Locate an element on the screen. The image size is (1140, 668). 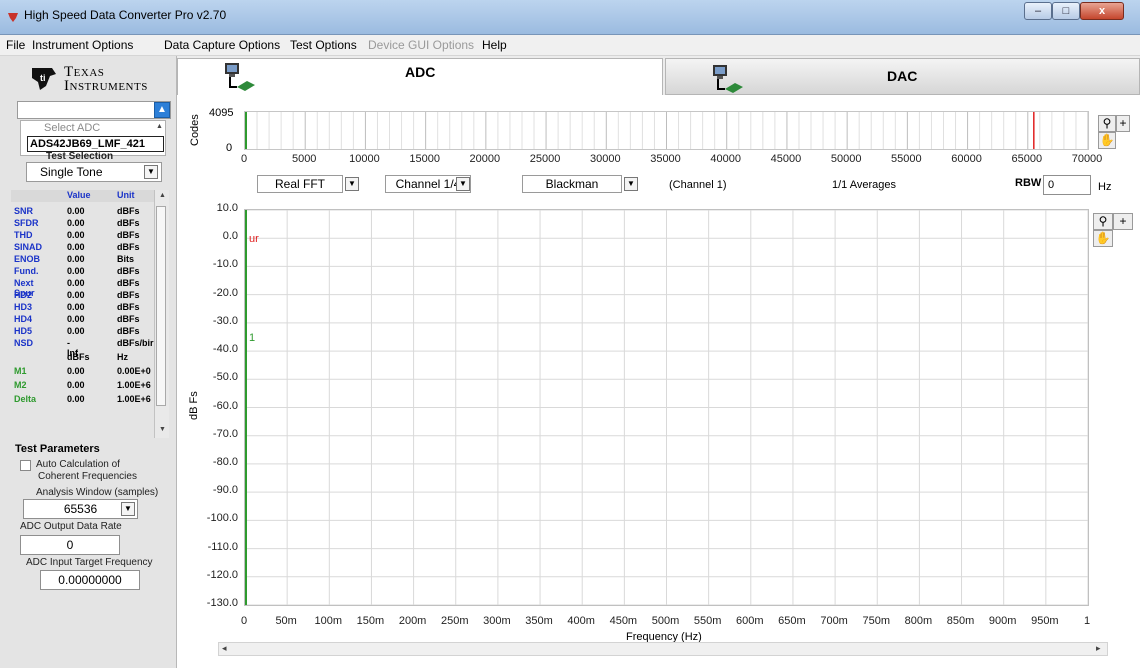
dac-generate-icon is located at coordinates (728, 79).